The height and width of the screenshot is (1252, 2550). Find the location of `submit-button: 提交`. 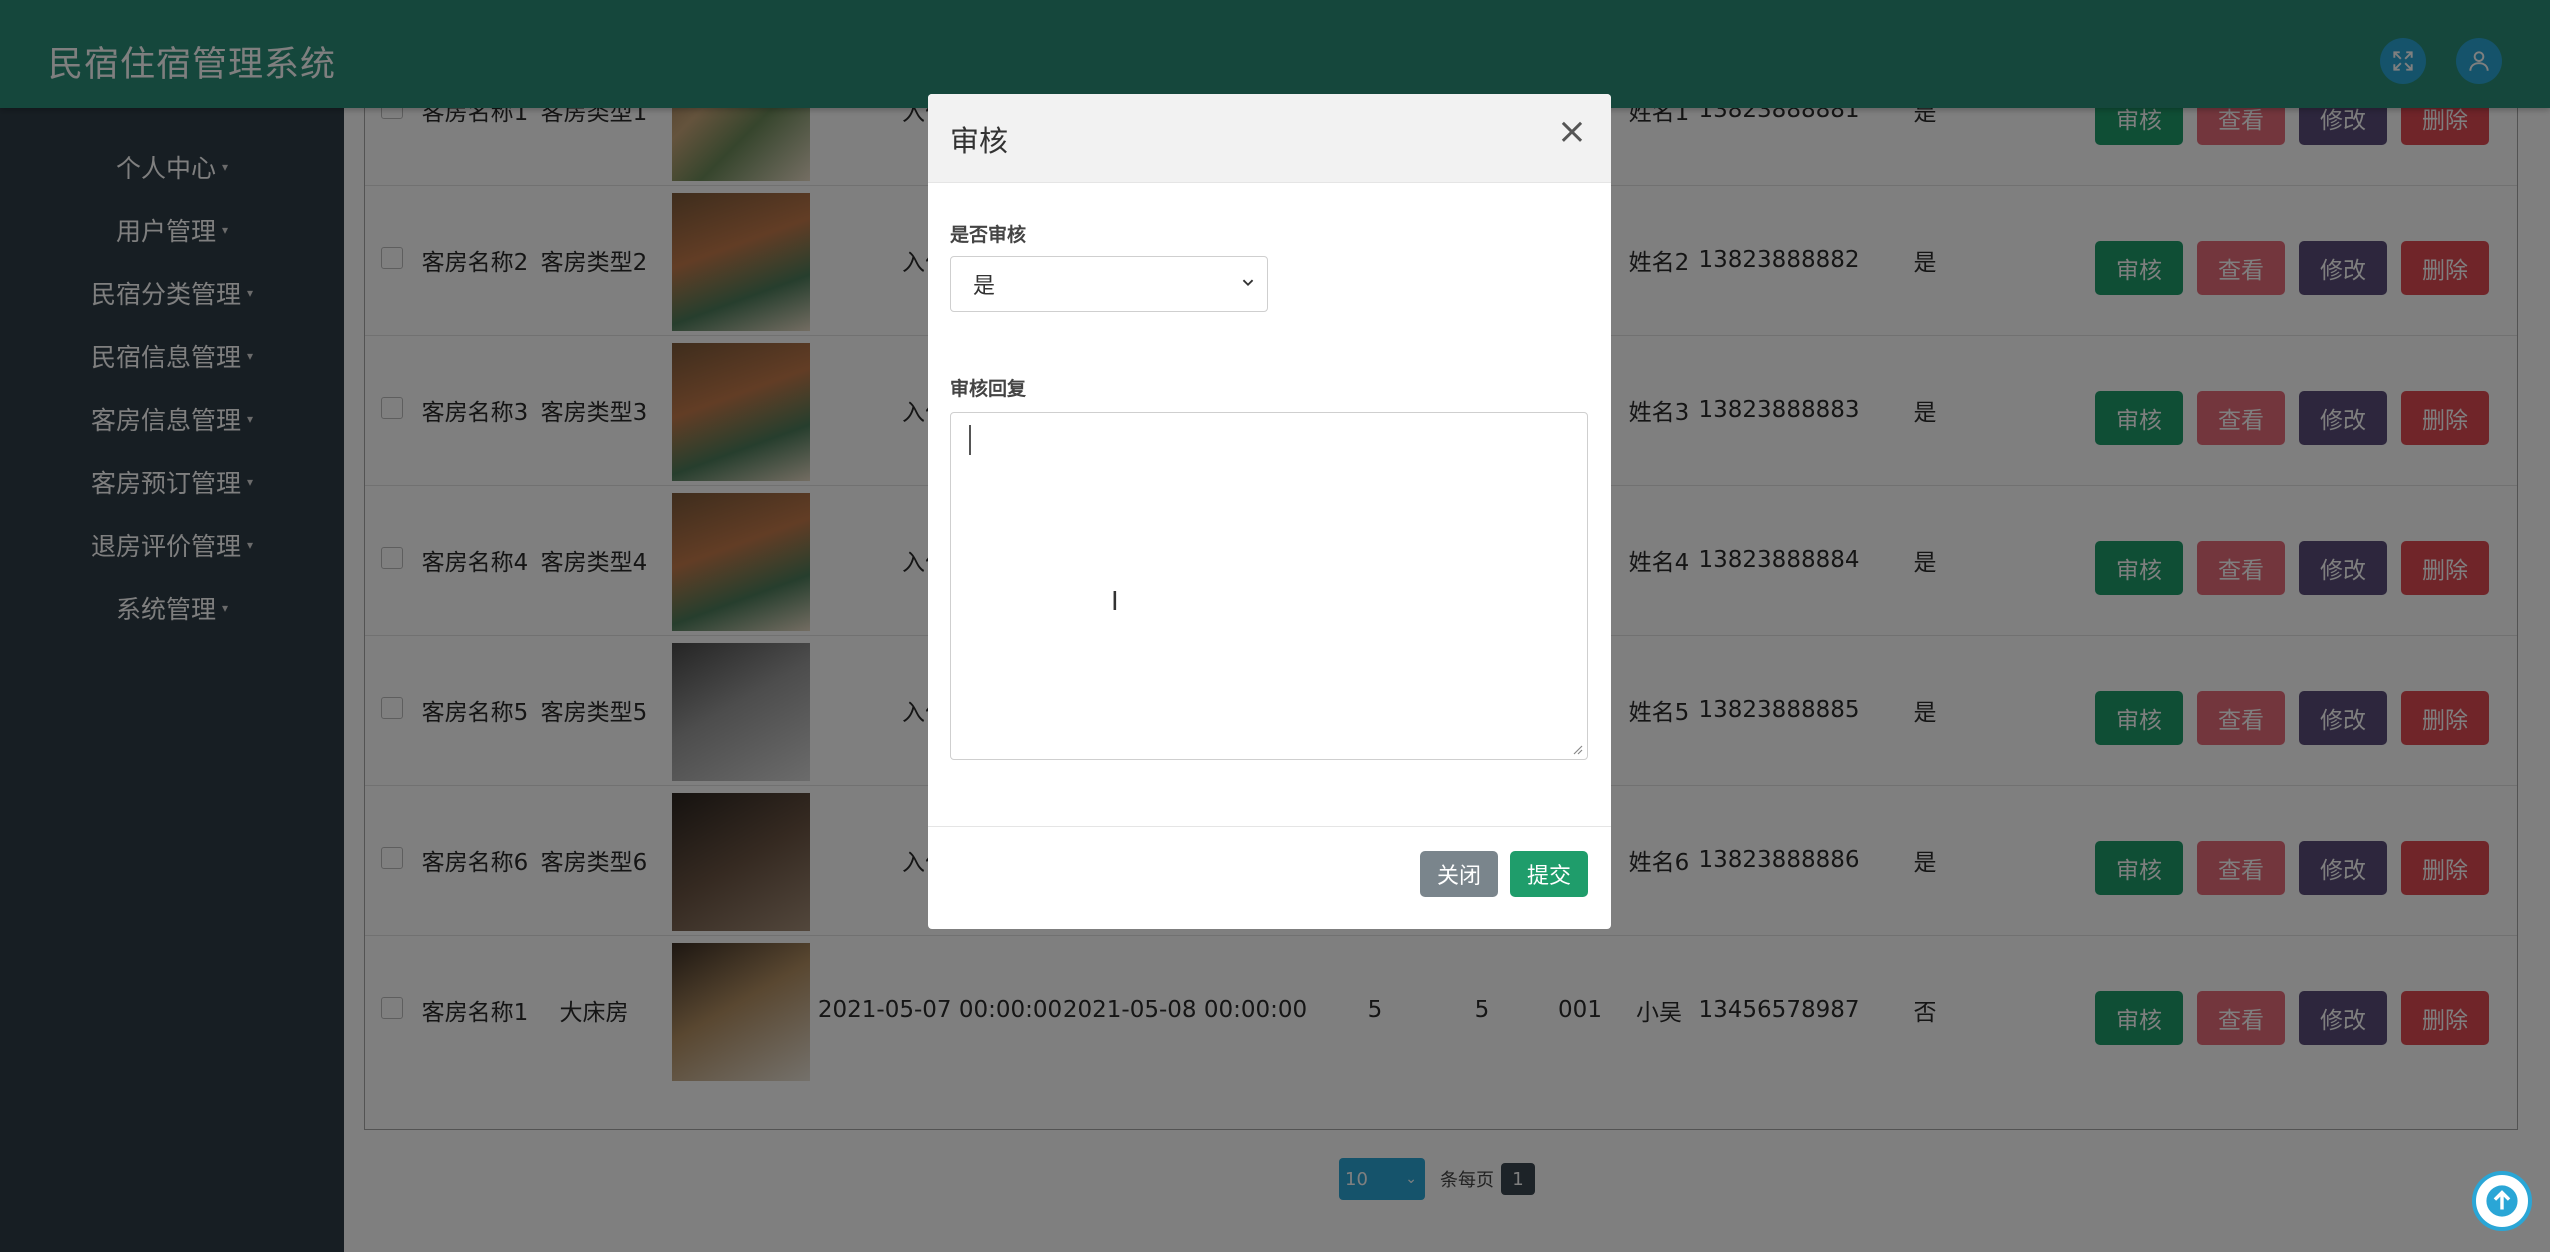

submit-button: 提交 is located at coordinates (1549, 874).